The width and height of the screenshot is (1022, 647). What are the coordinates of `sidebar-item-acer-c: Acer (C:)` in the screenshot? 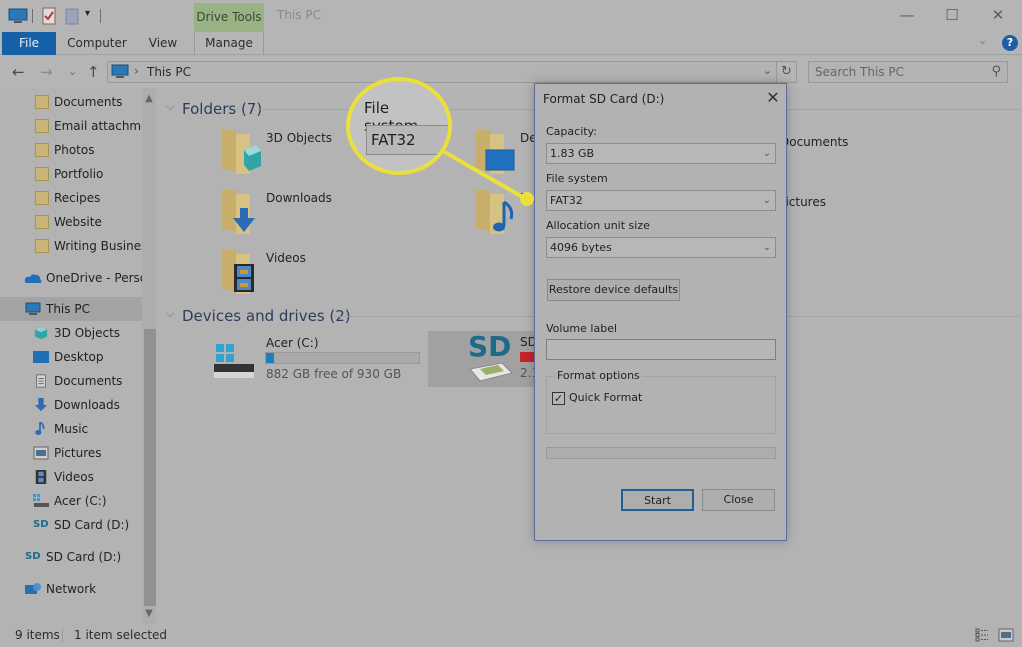 It's located at (71, 501).